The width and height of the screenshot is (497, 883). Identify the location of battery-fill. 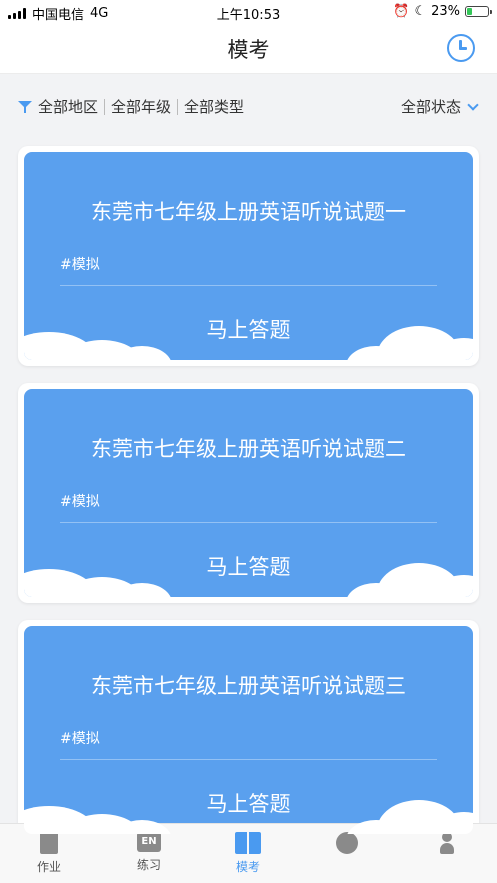
(469, 11).